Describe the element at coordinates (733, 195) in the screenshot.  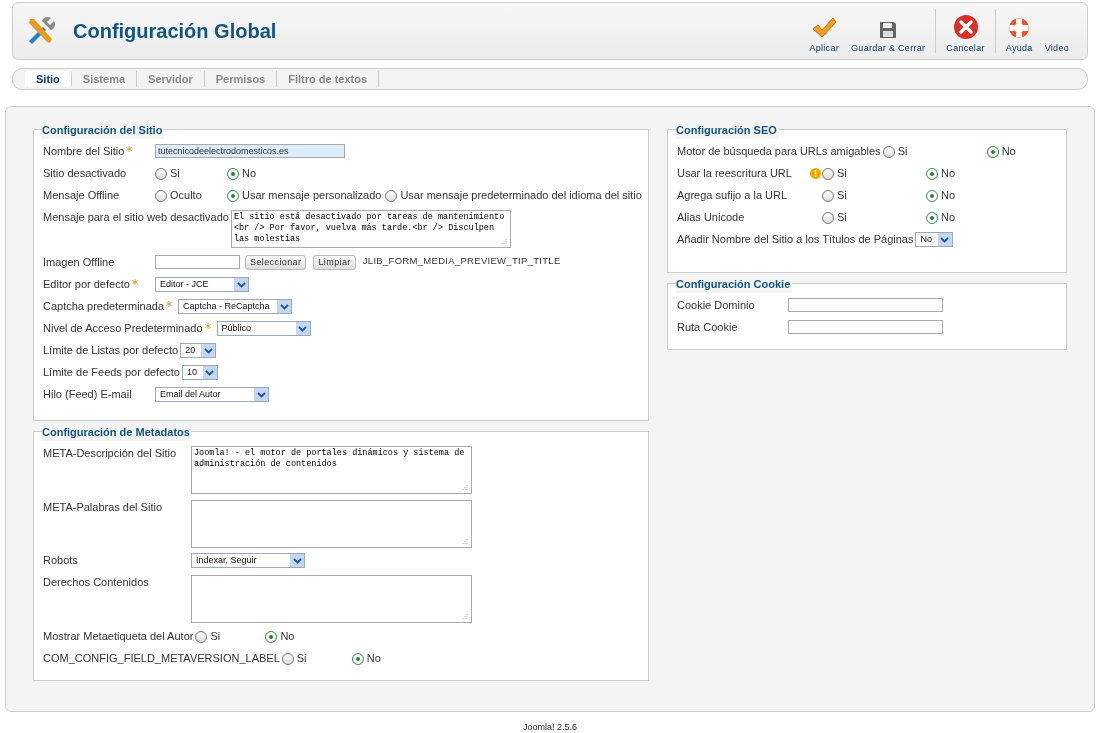
I see `field-label: Agrega sufijo a la URL` at that location.